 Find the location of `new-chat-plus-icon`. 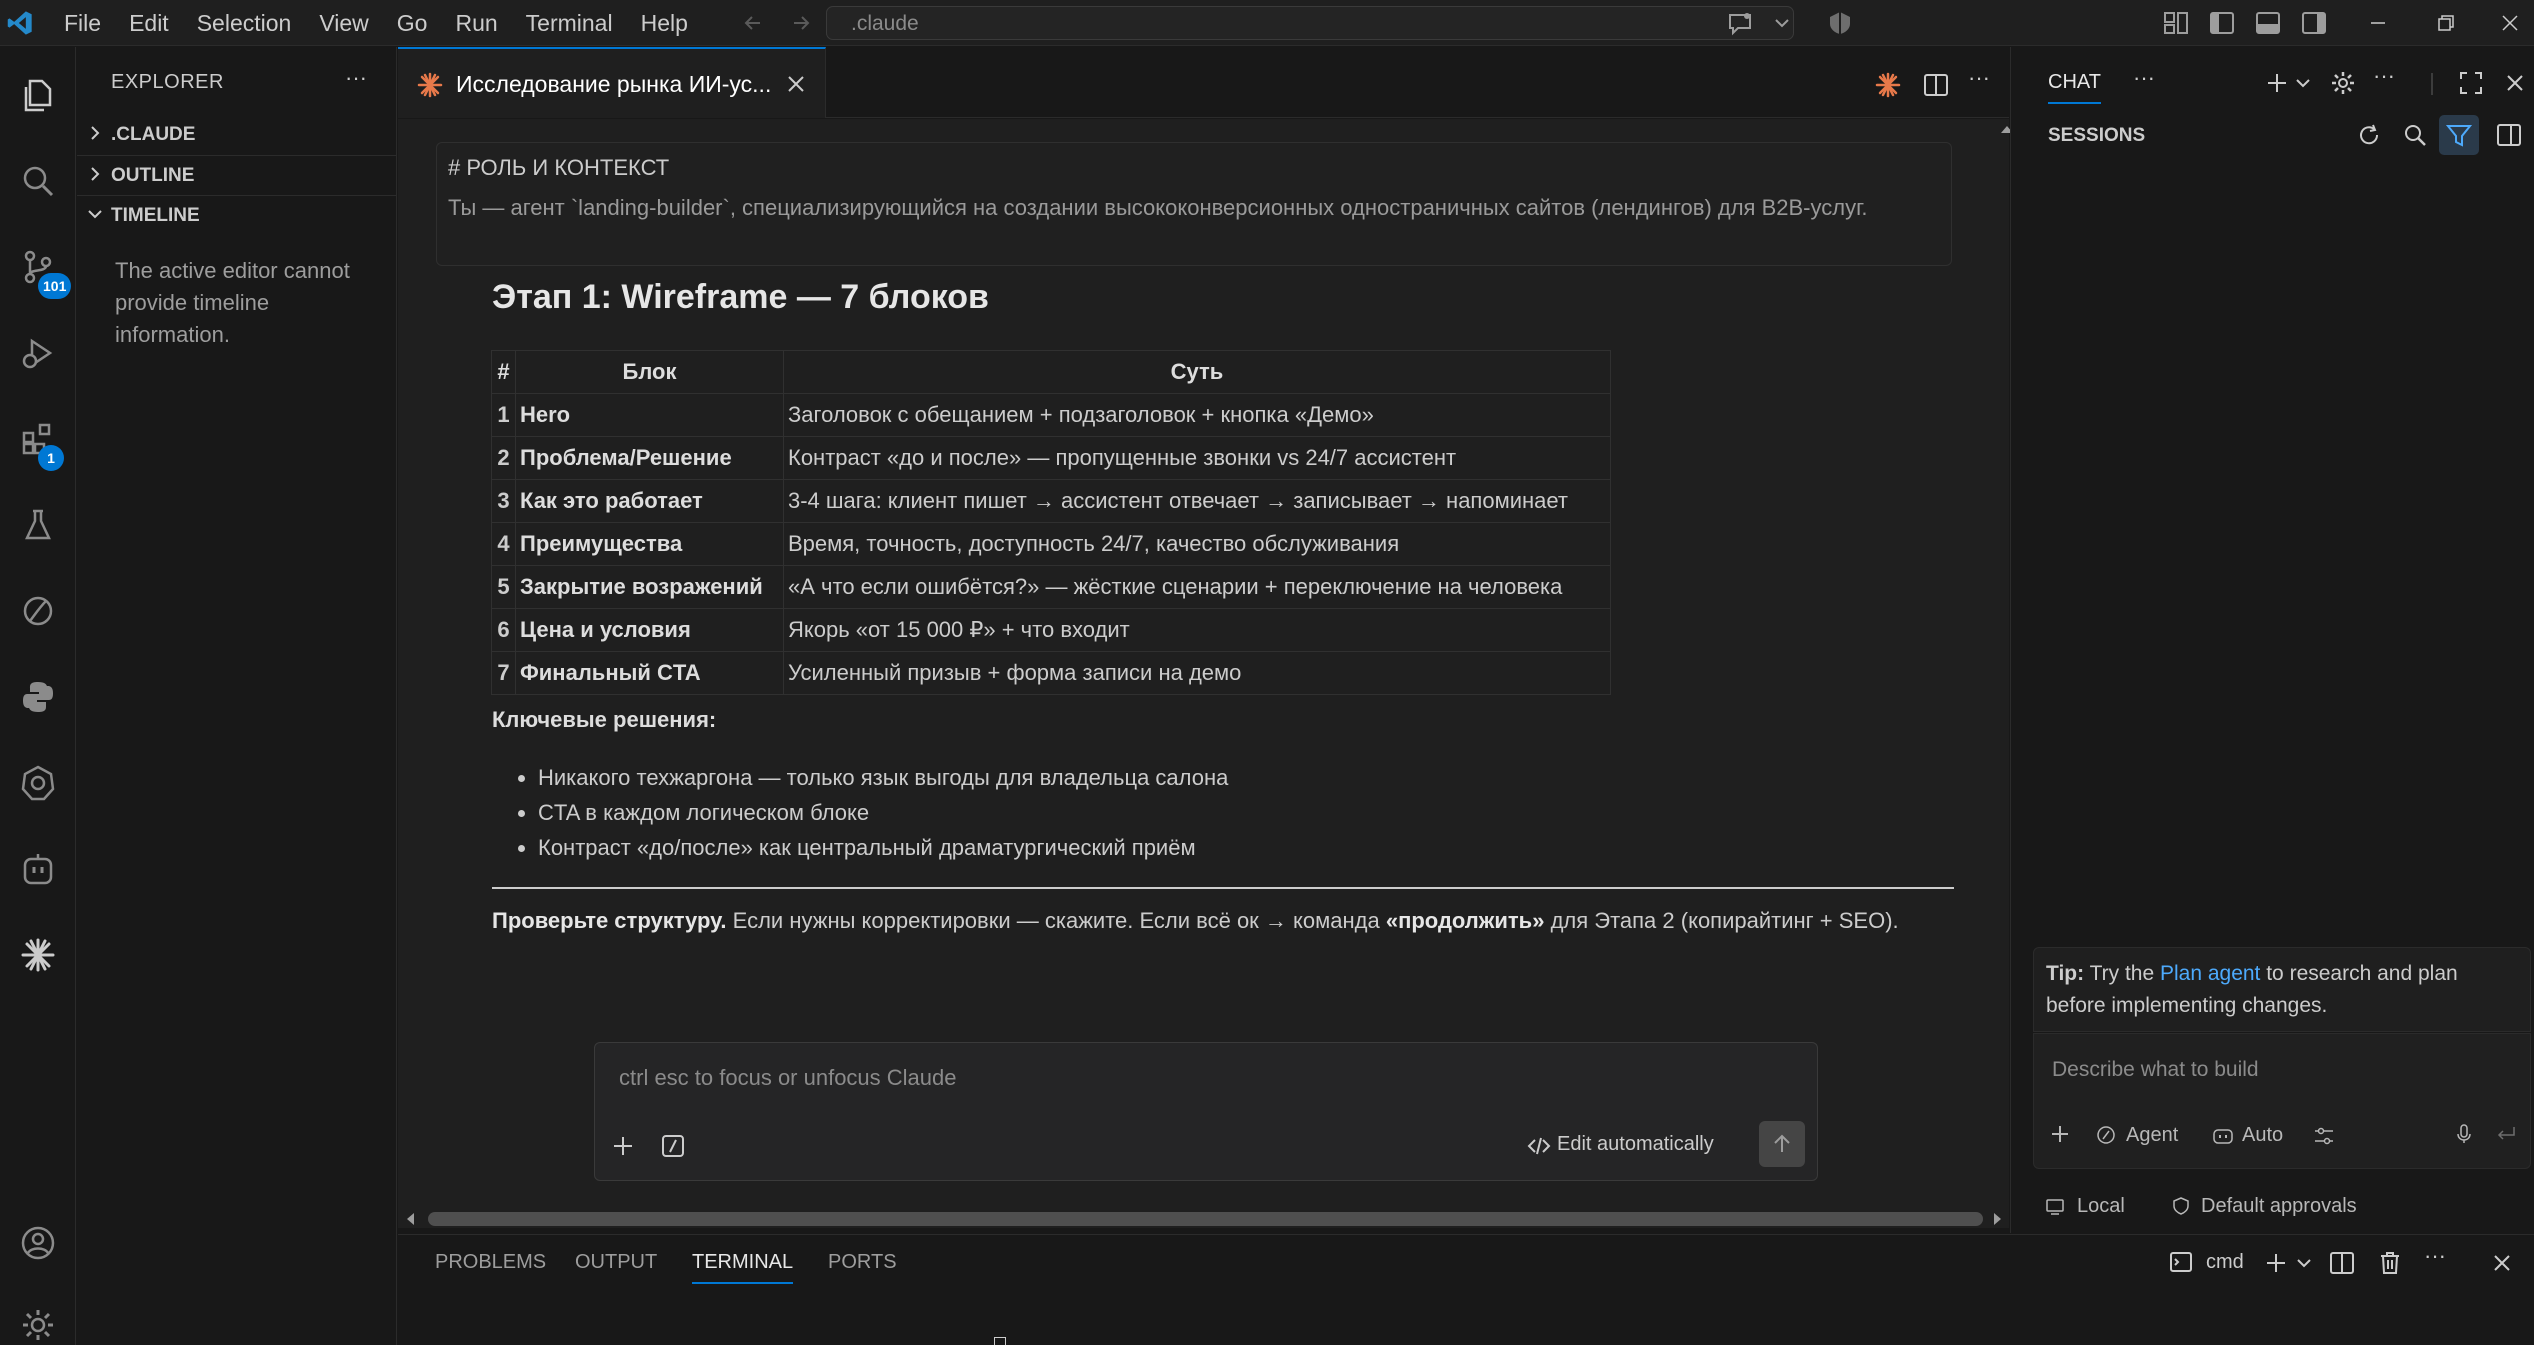

new-chat-plus-icon is located at coordinates (2277, 83).